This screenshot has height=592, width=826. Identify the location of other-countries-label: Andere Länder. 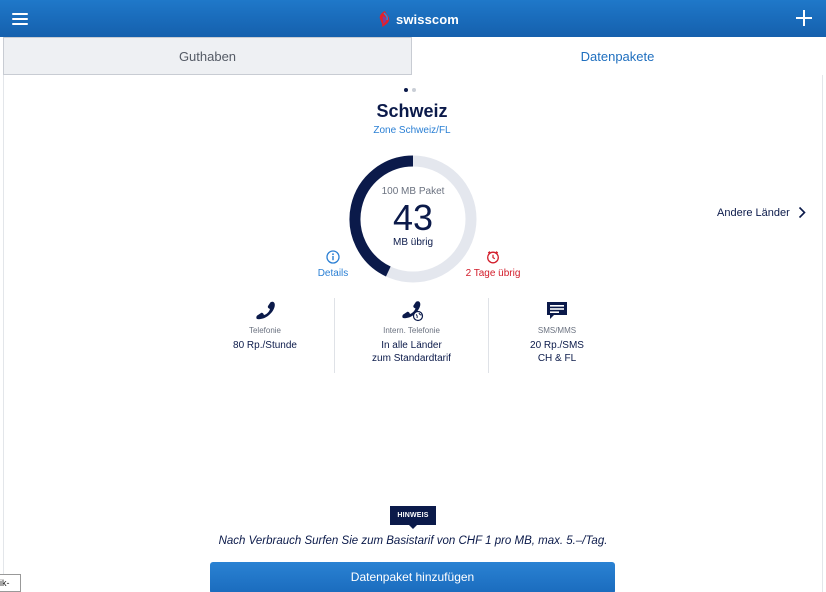
(753, 212).